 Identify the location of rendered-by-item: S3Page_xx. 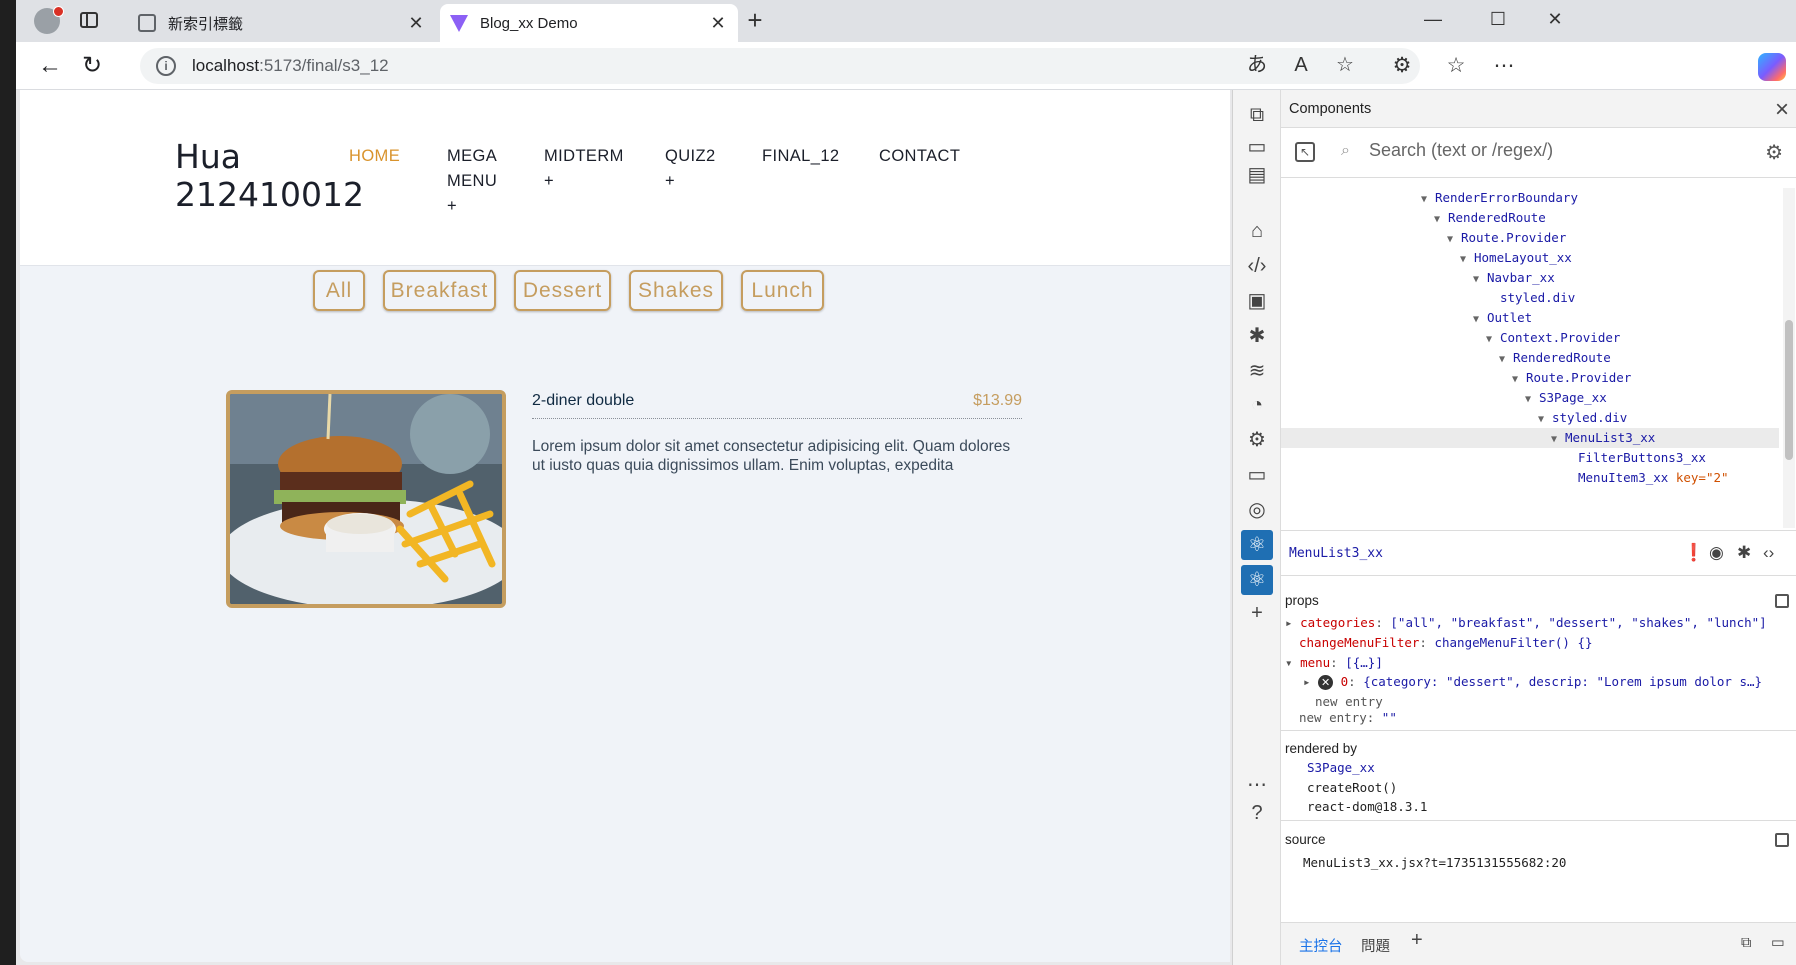
(1341, 767).